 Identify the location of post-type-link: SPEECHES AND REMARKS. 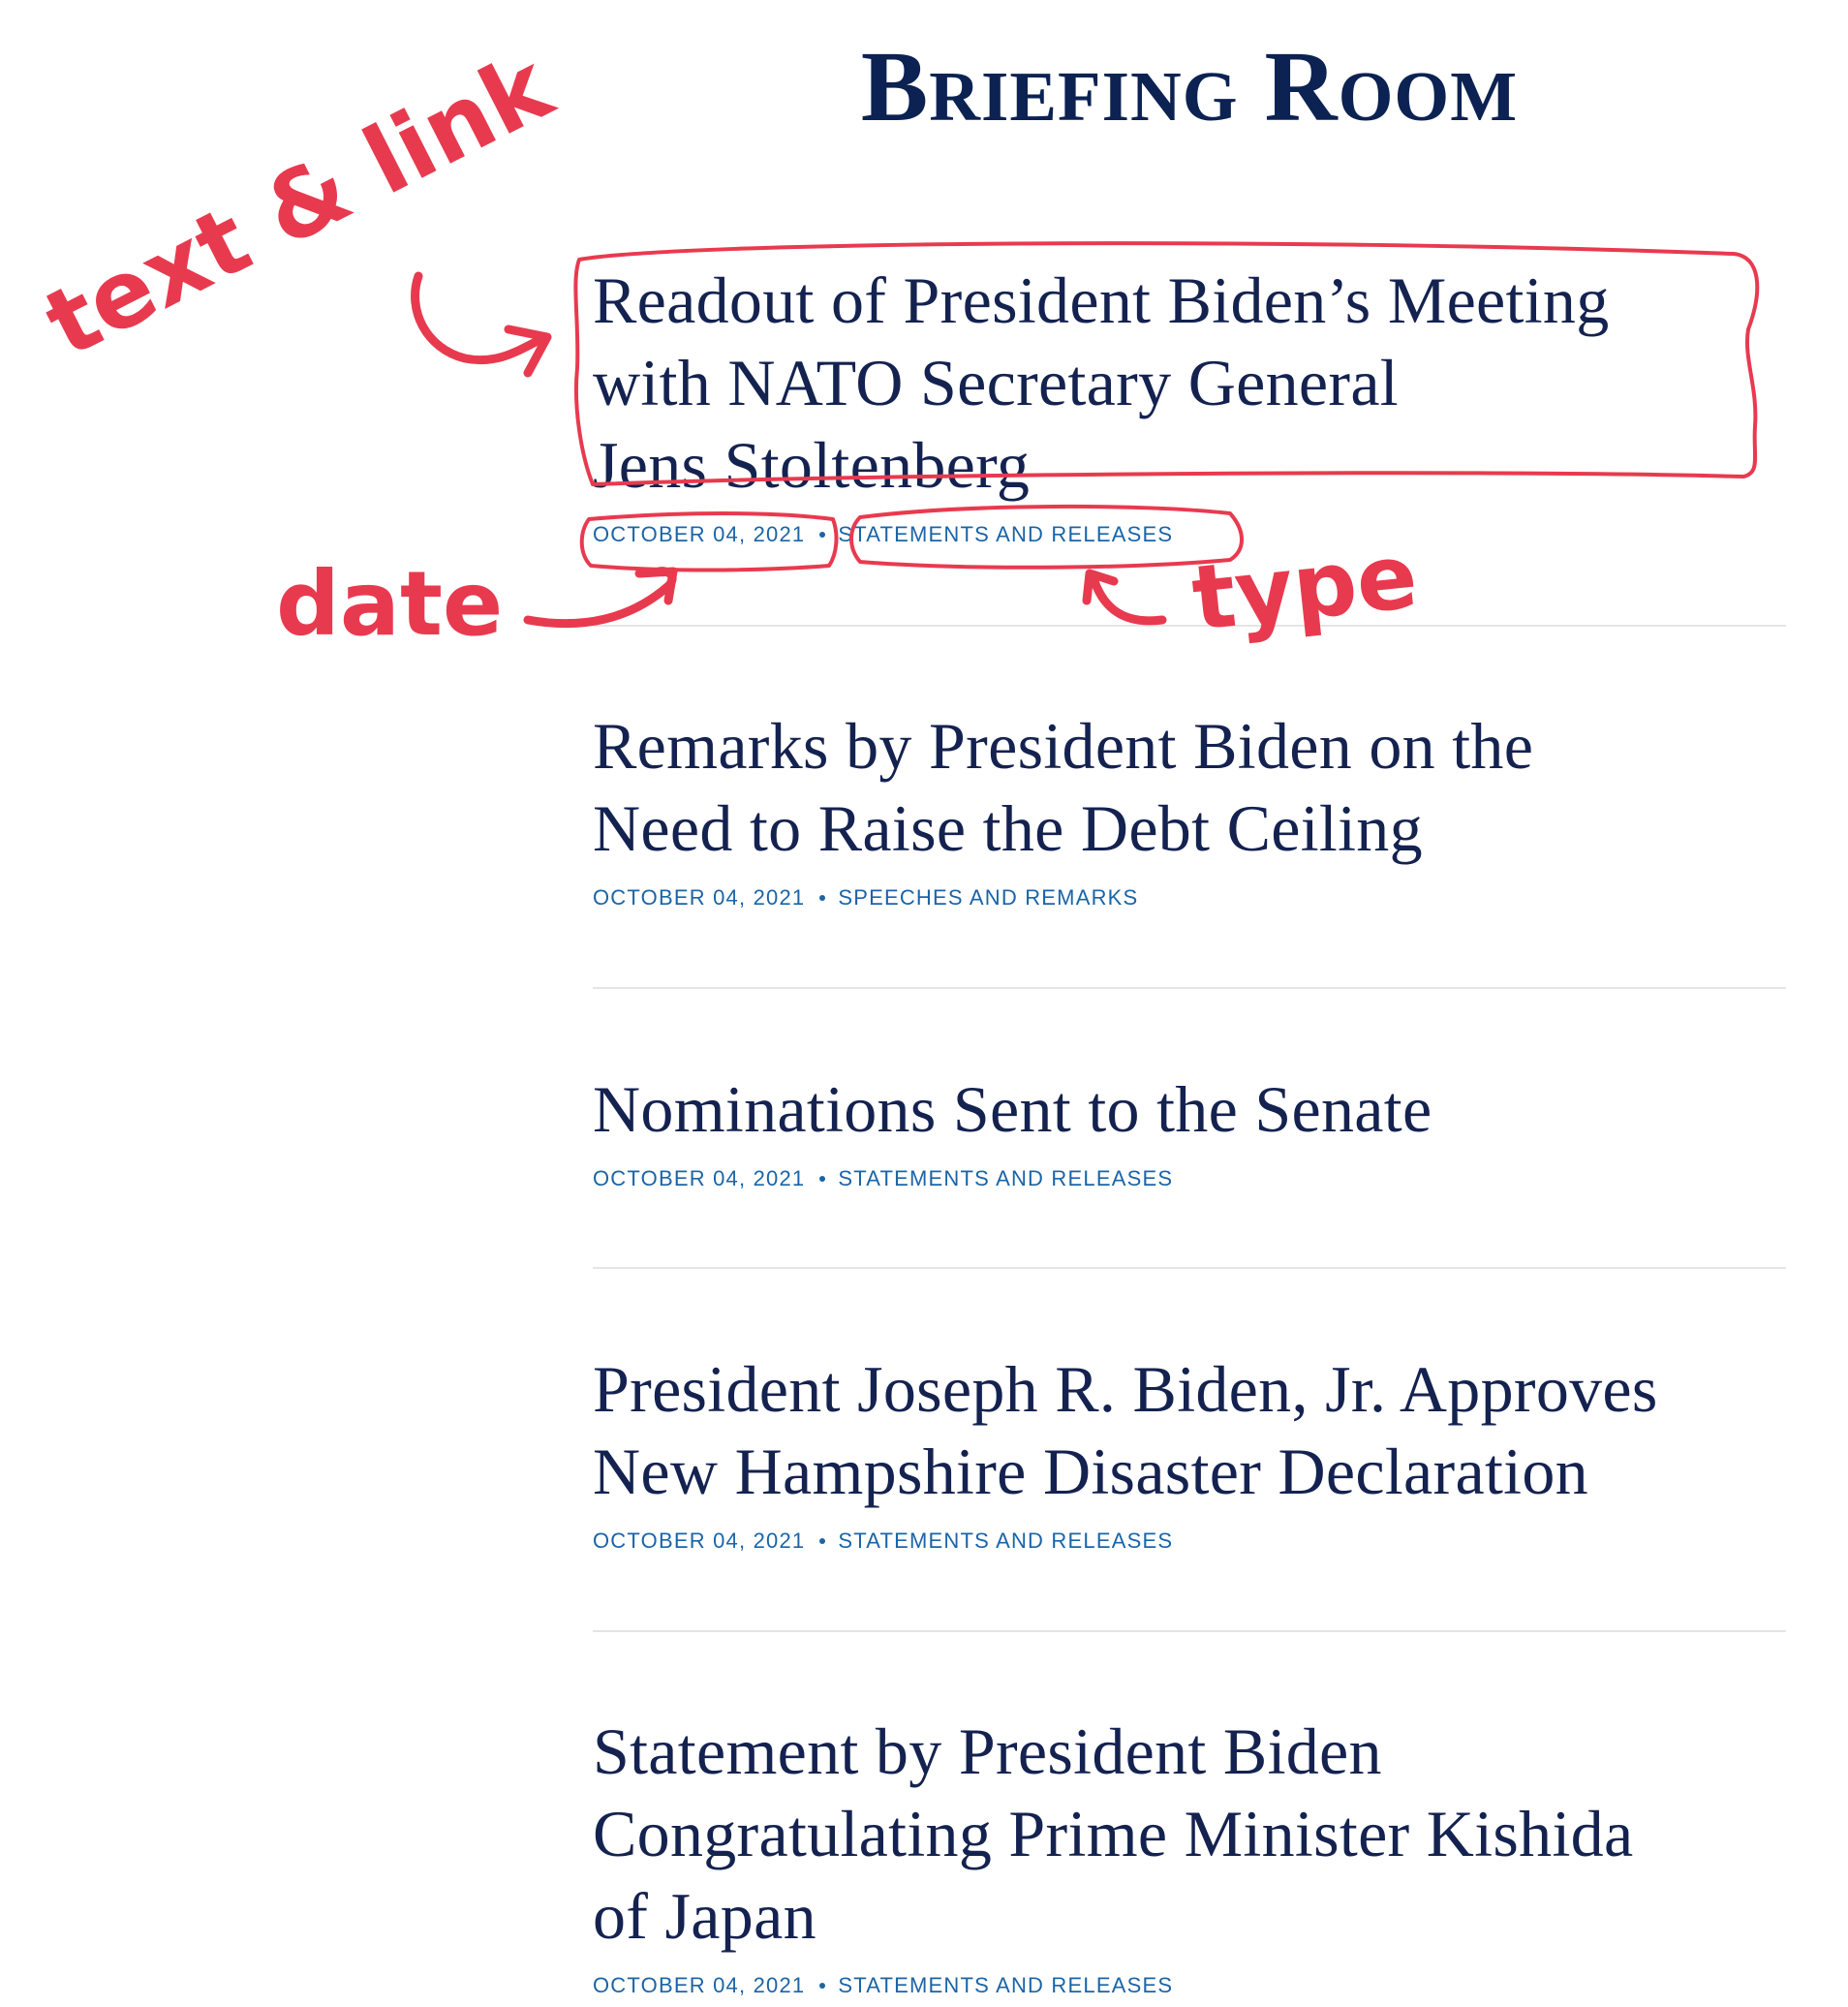
(988, 898).